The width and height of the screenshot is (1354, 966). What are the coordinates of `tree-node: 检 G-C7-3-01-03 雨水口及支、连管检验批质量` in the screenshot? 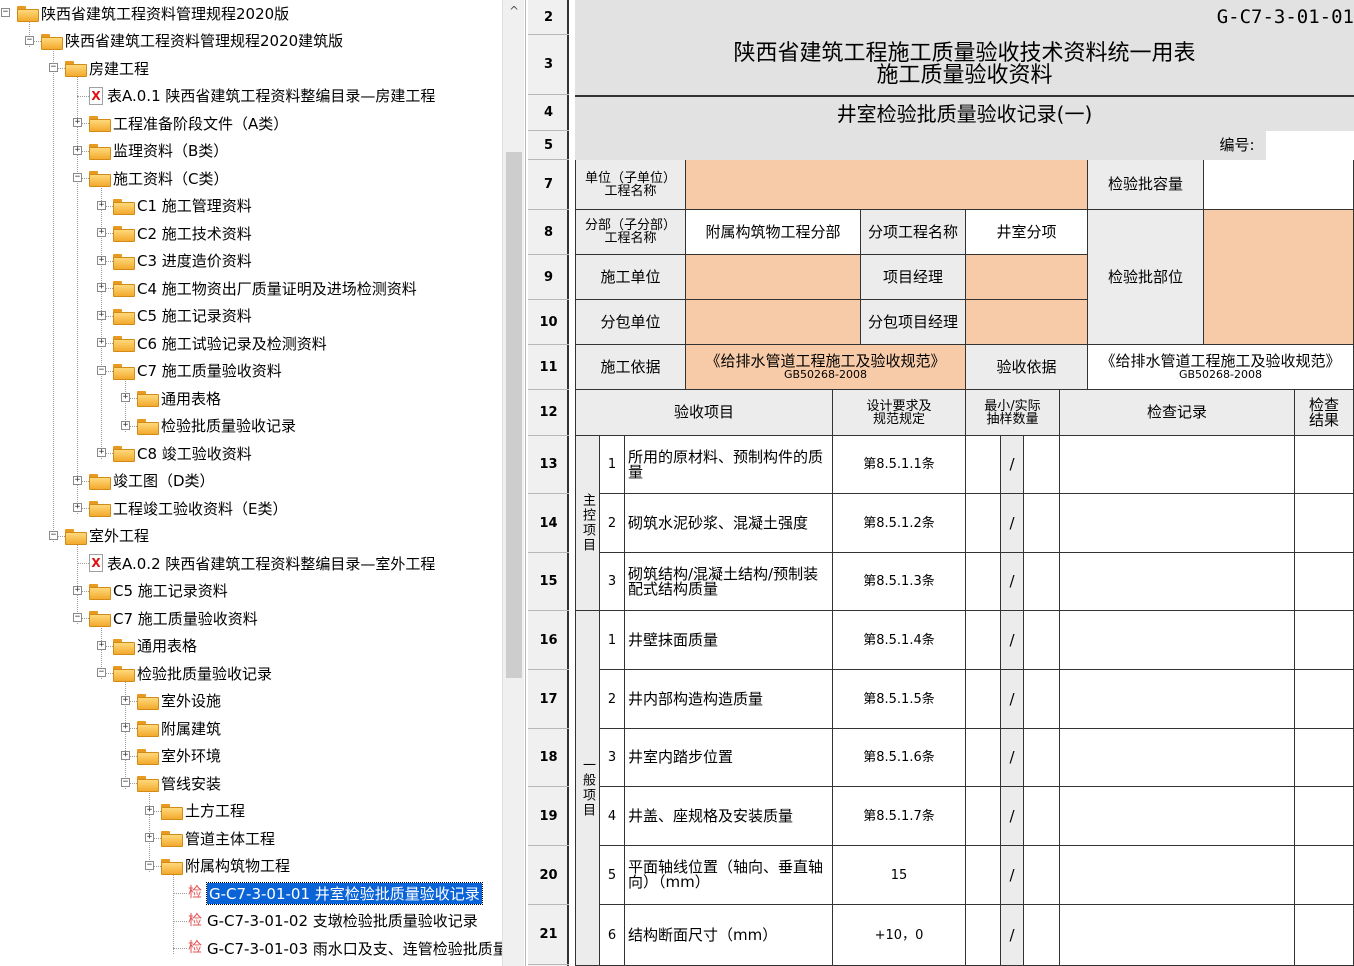 It's located at (346, 948).